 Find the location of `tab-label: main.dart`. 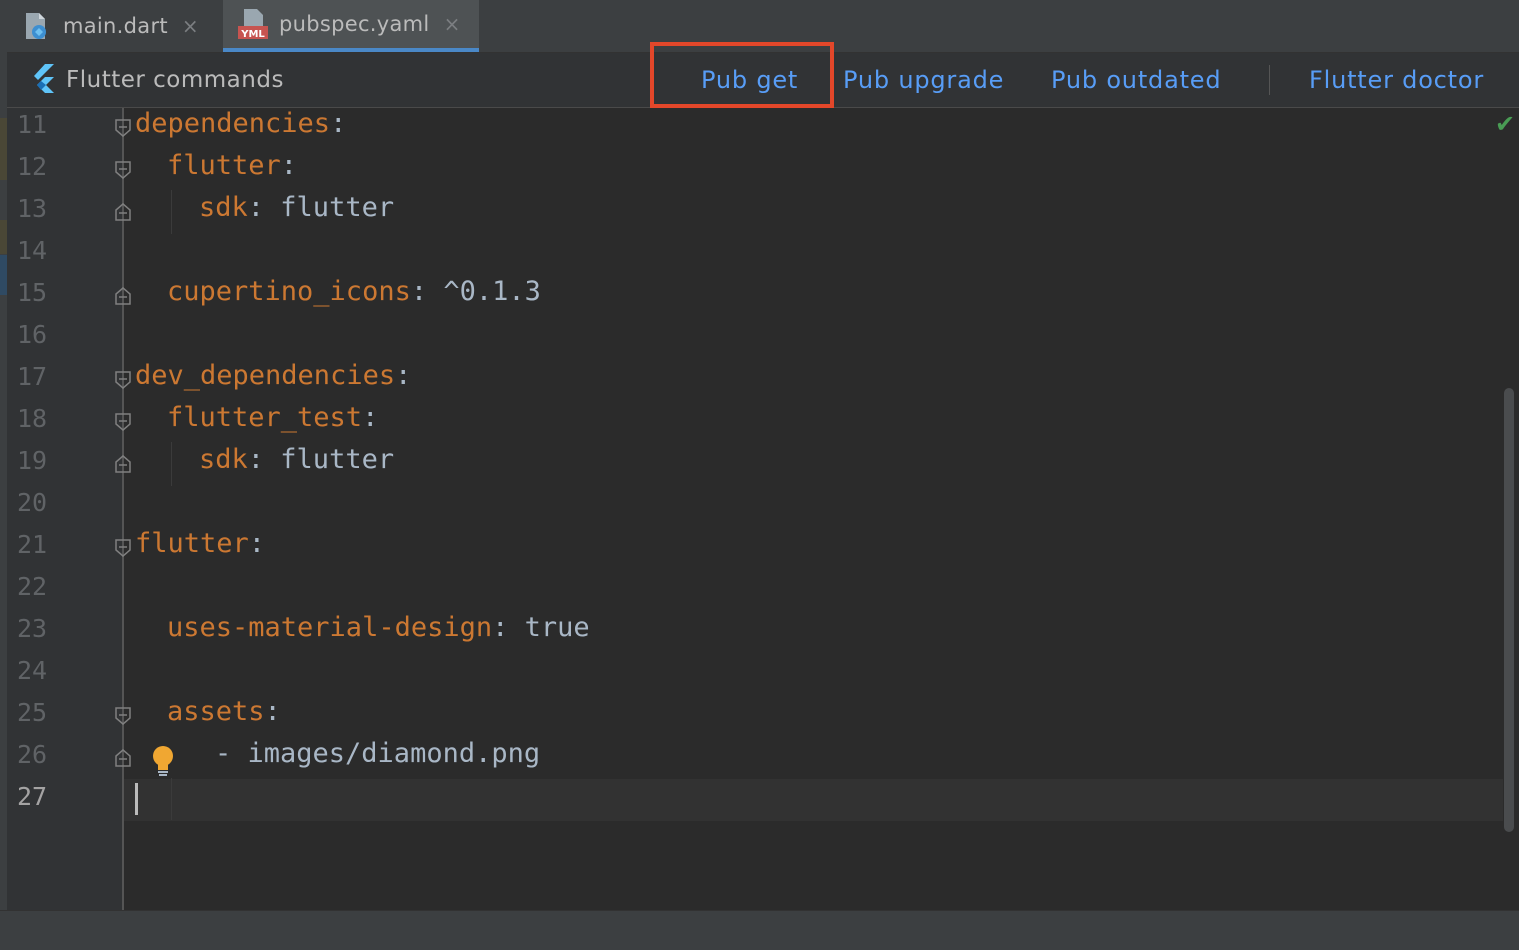

tab-label: main.dart is located at coordinates (115, 26).